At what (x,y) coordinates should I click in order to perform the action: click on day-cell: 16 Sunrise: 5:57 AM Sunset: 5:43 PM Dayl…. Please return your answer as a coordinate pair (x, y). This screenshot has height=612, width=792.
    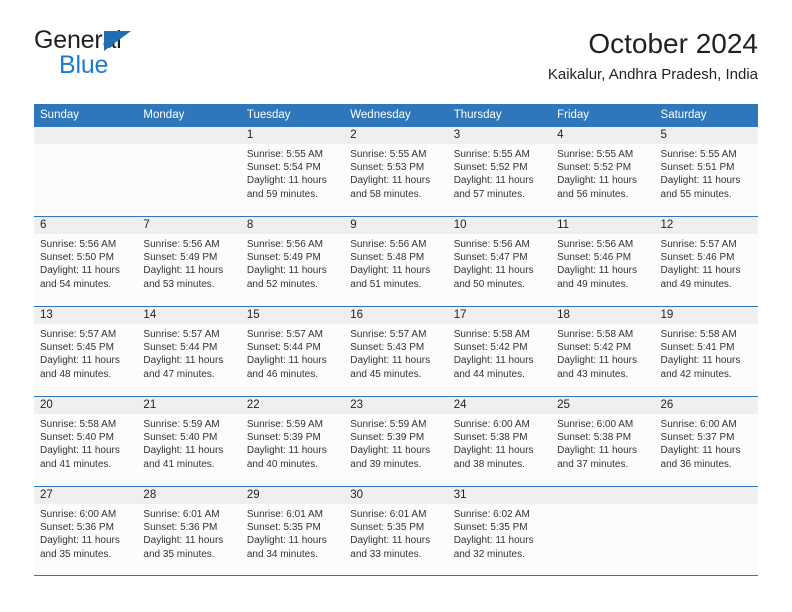
    Looking at the image, I should click on (396, 351).